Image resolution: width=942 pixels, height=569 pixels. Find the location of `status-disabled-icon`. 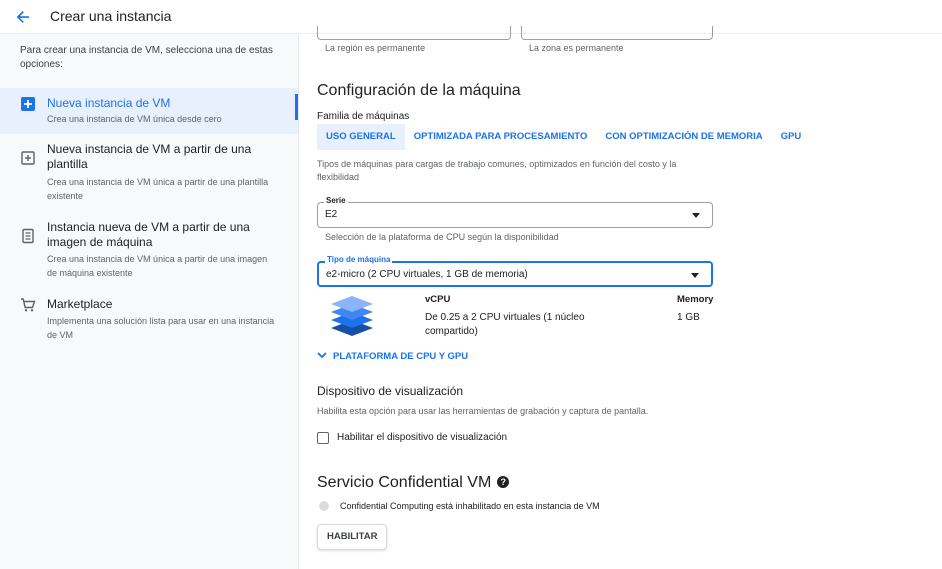

status-disabled-icon is located at coordinates (324, 506).